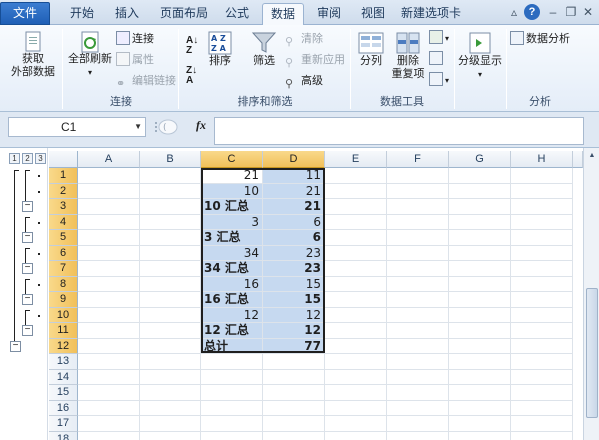  What do you see at coordinates (304, 81) in the screenshot?
I see `advanced-button: ⚲ 高级` at bounding box center [304, 81].